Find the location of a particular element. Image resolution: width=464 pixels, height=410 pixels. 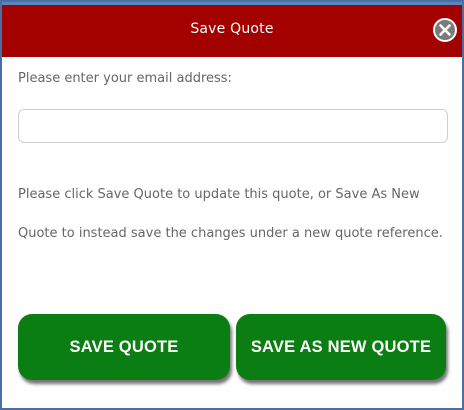

dialog-titlebar: Save Quote is located at coordinates (232, 29).